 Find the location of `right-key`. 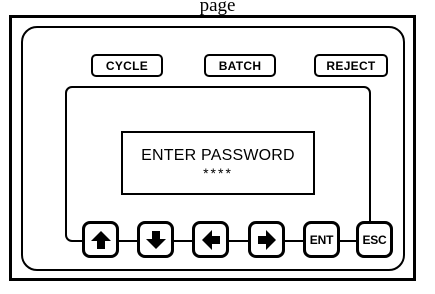

right-key is located at coordinates (266, 239).